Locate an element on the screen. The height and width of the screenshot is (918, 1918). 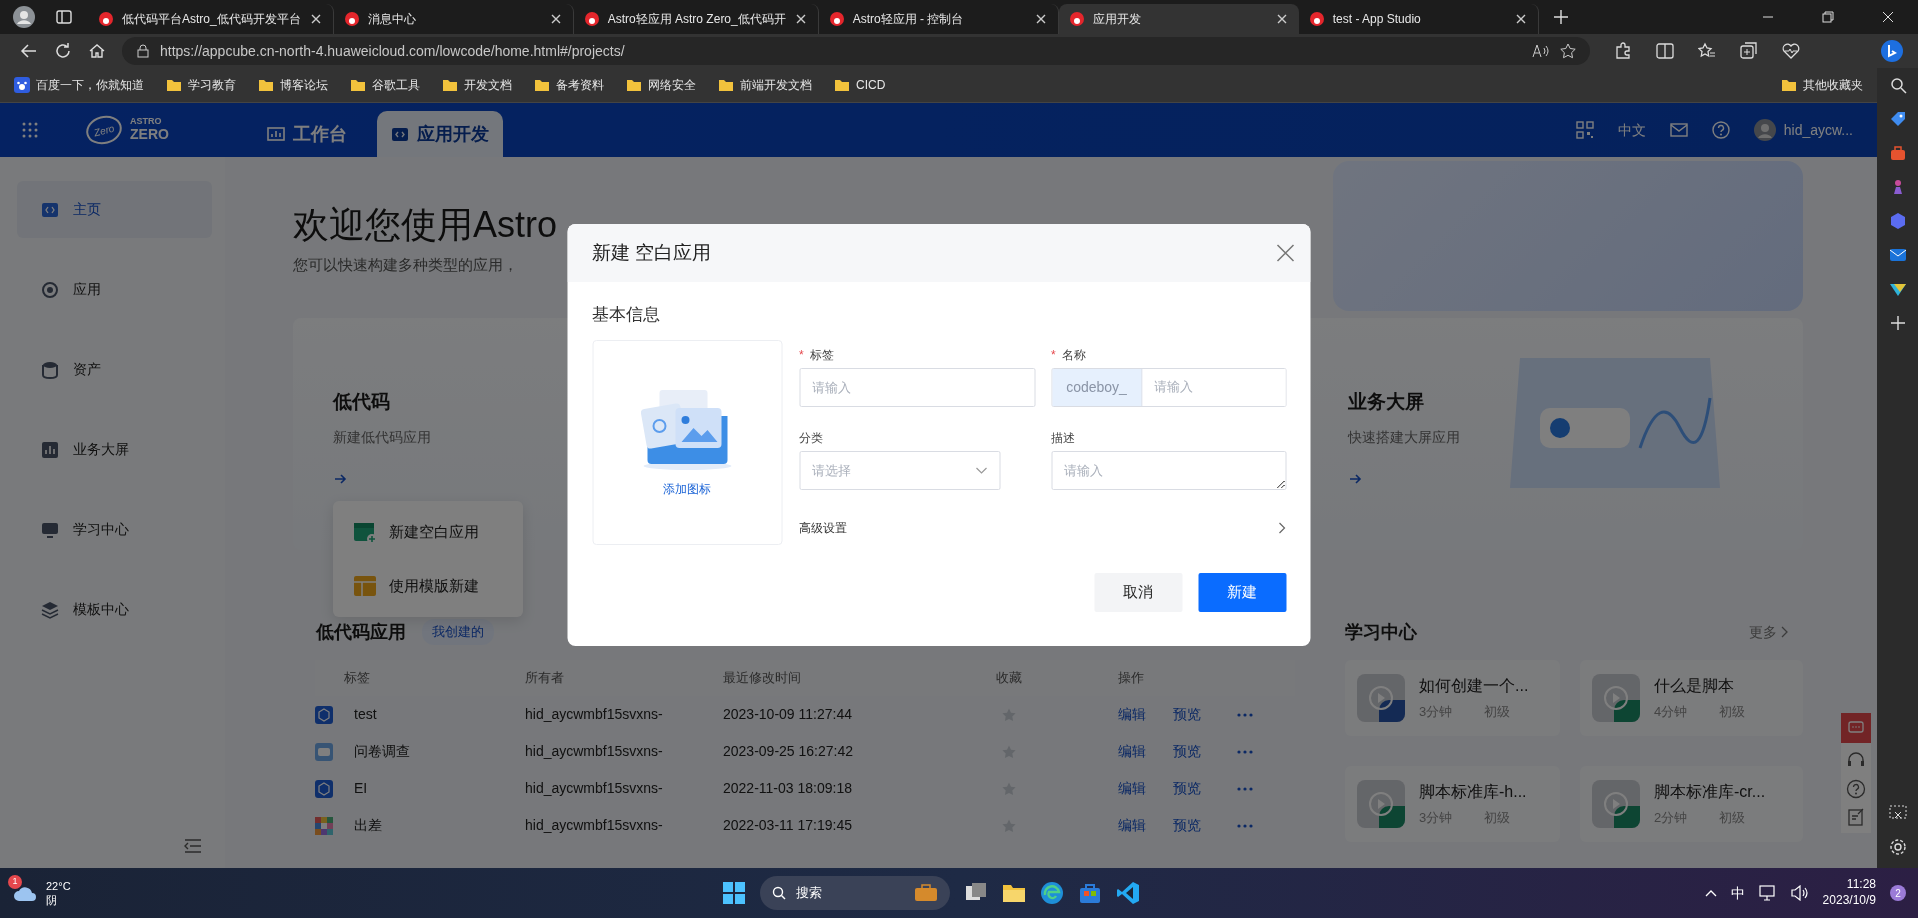
restore-icon is located at coordinates (1828, 17).